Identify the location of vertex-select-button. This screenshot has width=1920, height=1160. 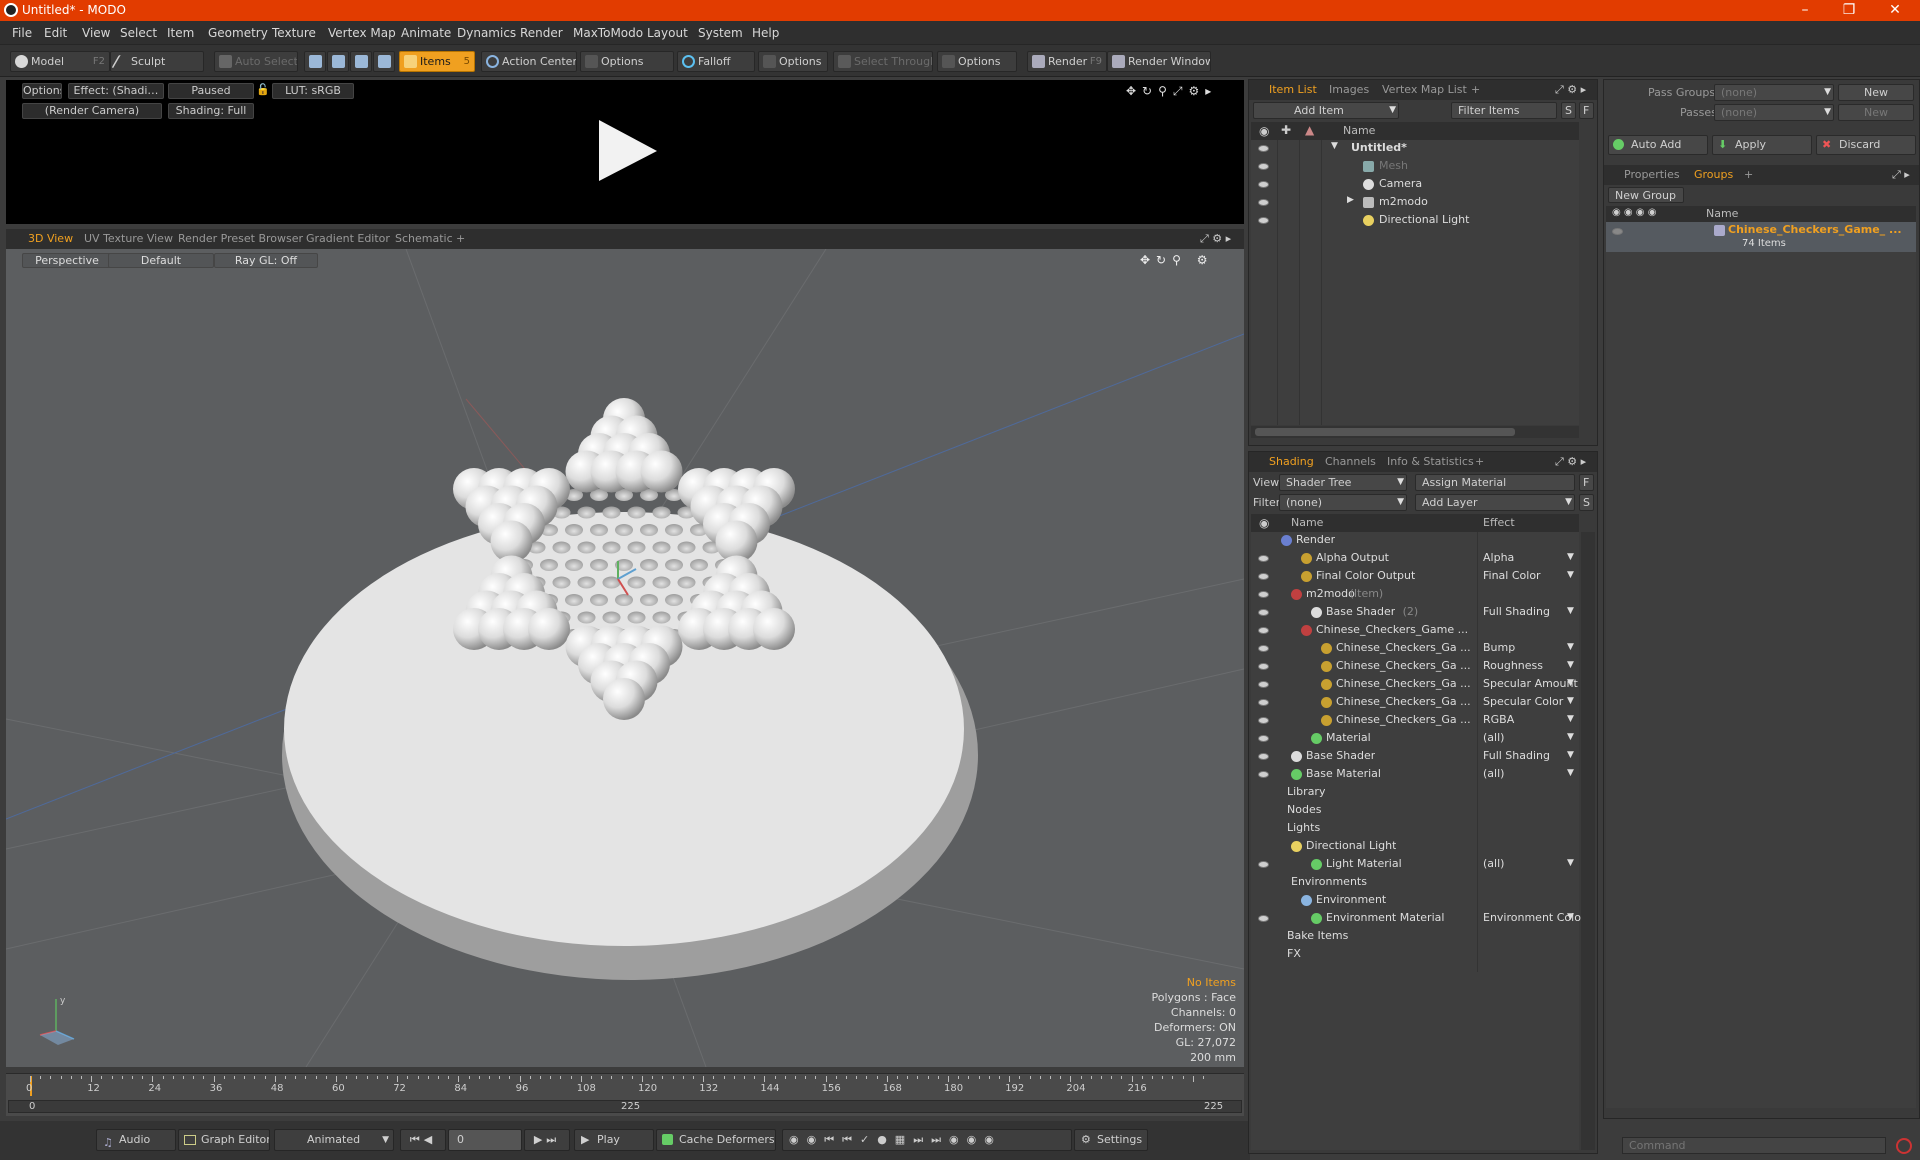
(315, 61).